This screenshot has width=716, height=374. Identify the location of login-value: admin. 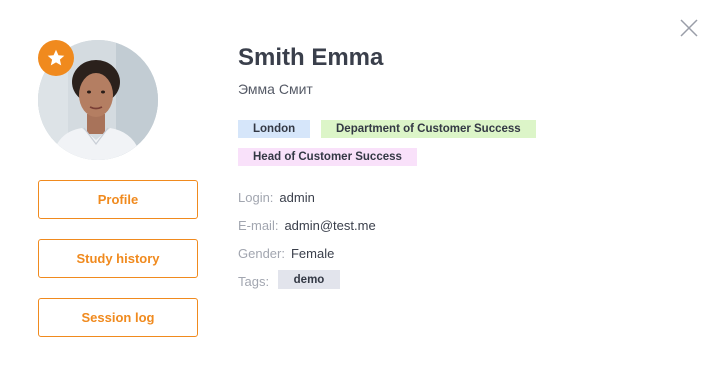
(297, 197).